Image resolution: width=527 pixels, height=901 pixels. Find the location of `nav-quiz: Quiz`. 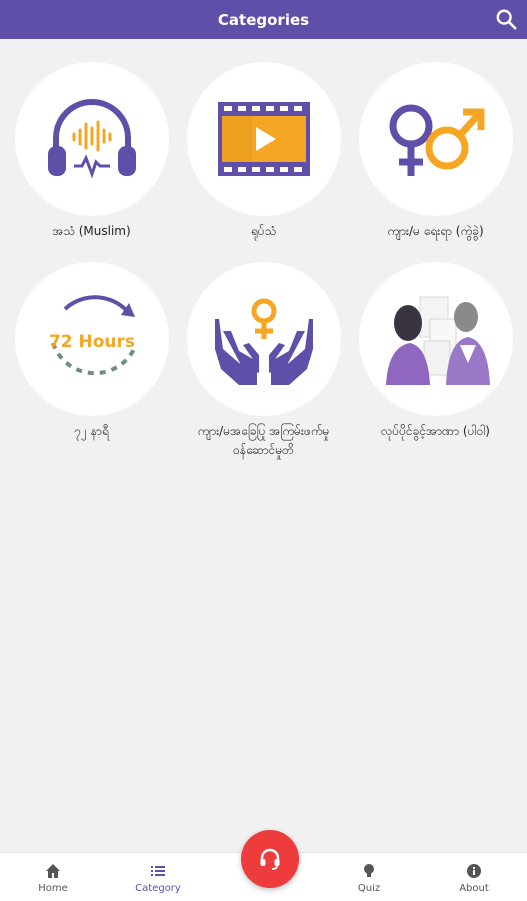

nav-quiz: Quiz is located at coordinates (369, 877).